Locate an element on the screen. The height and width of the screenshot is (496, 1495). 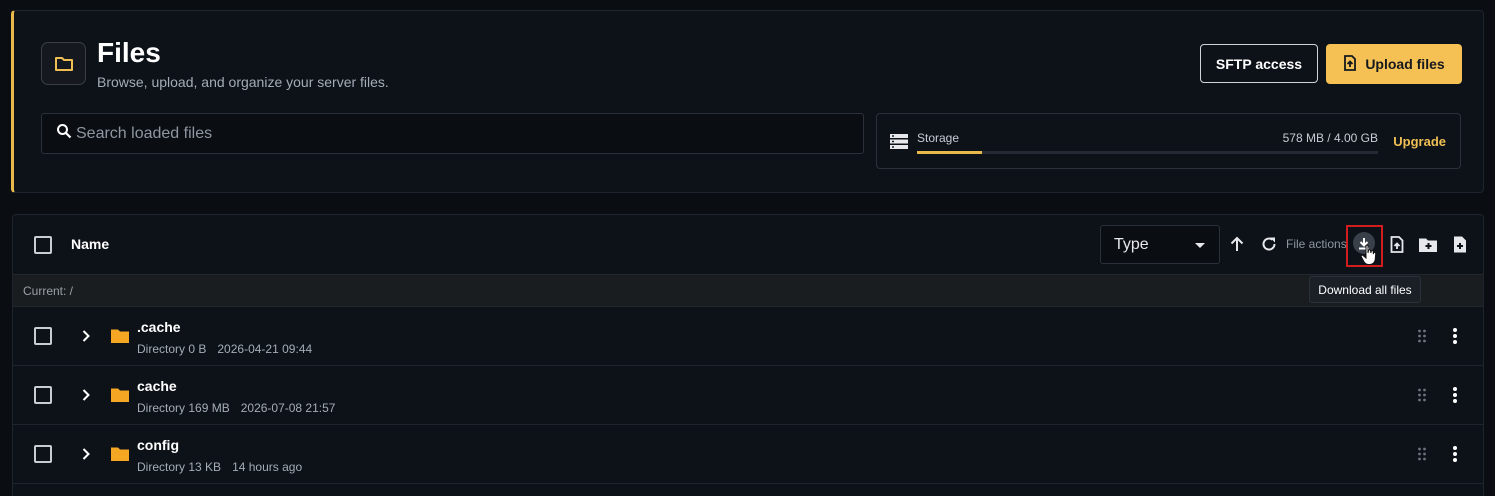
sort-type-value: Type is located at coordinates (1131, 244).